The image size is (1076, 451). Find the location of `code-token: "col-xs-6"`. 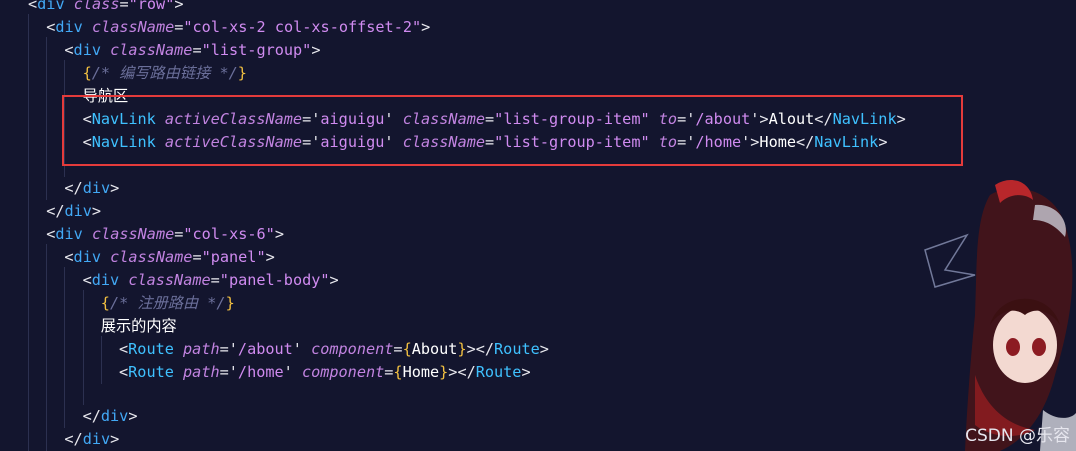

code-token: "col-xs-6" is located at coordinates (229, 234).